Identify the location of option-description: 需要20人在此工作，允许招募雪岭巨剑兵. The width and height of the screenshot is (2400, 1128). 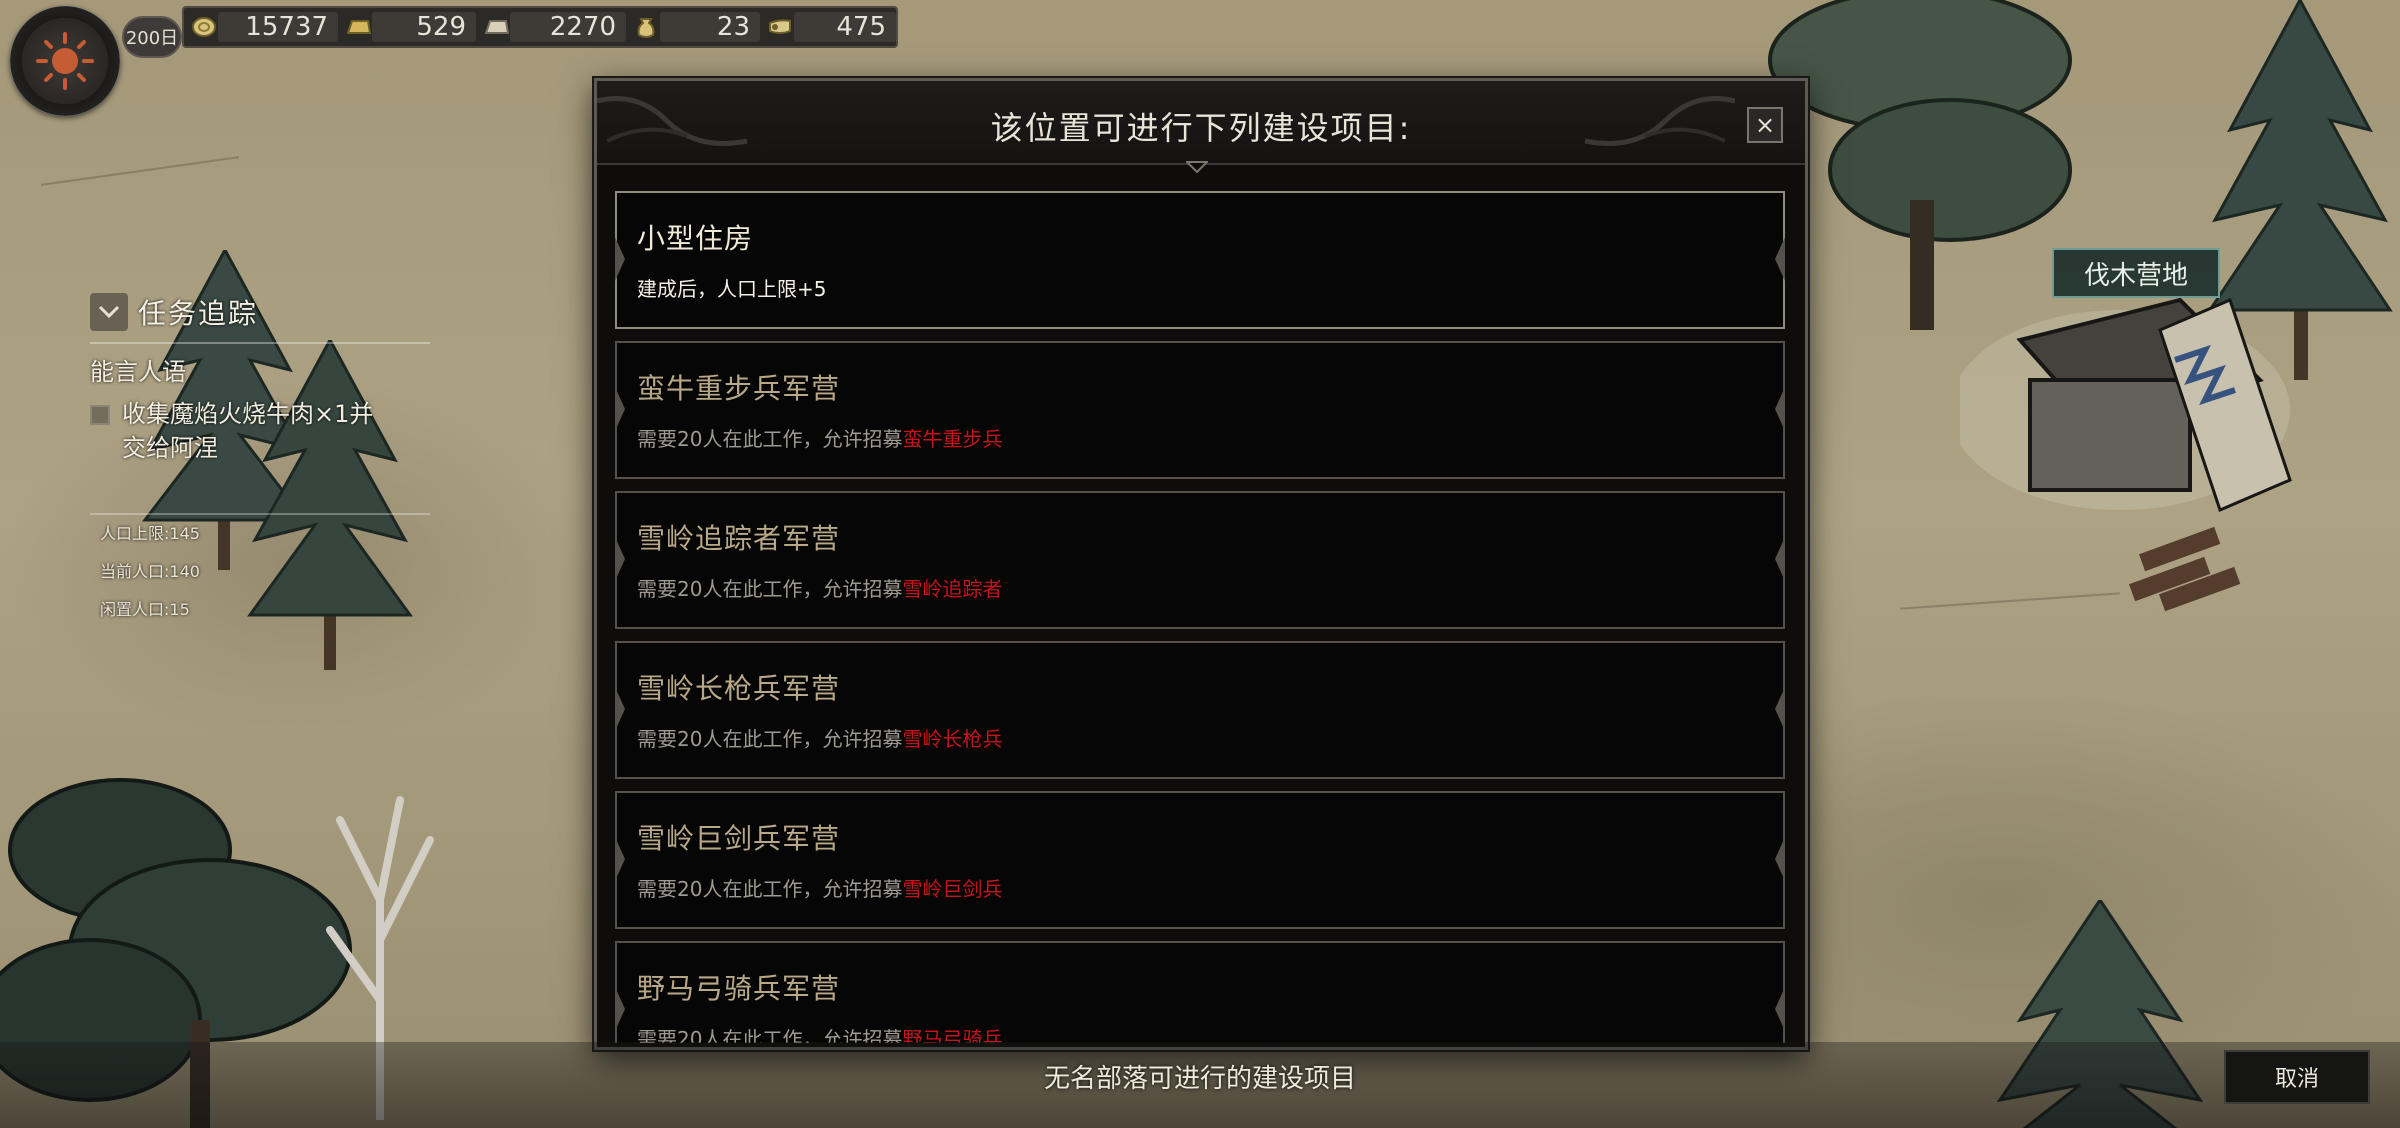
(819, 887).